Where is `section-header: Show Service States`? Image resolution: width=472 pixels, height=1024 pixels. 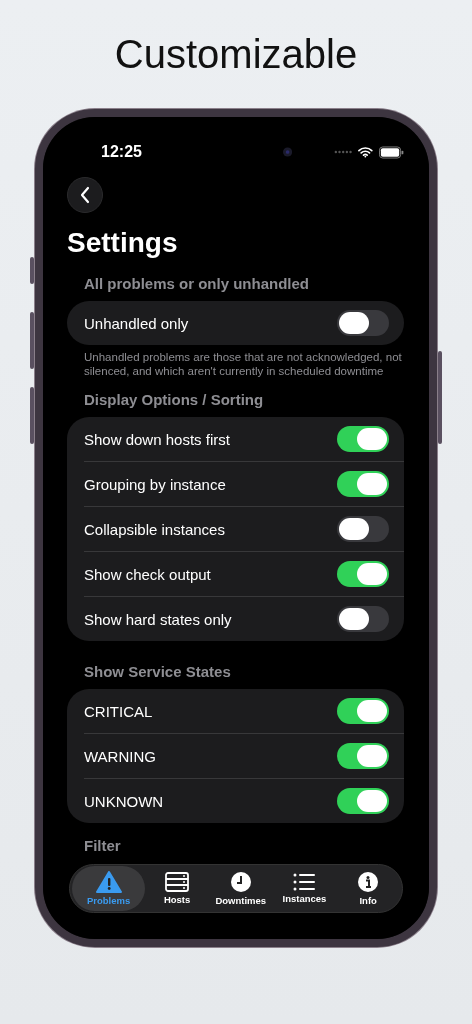
section-header: Show Service States is located at coordinates (158, 672).